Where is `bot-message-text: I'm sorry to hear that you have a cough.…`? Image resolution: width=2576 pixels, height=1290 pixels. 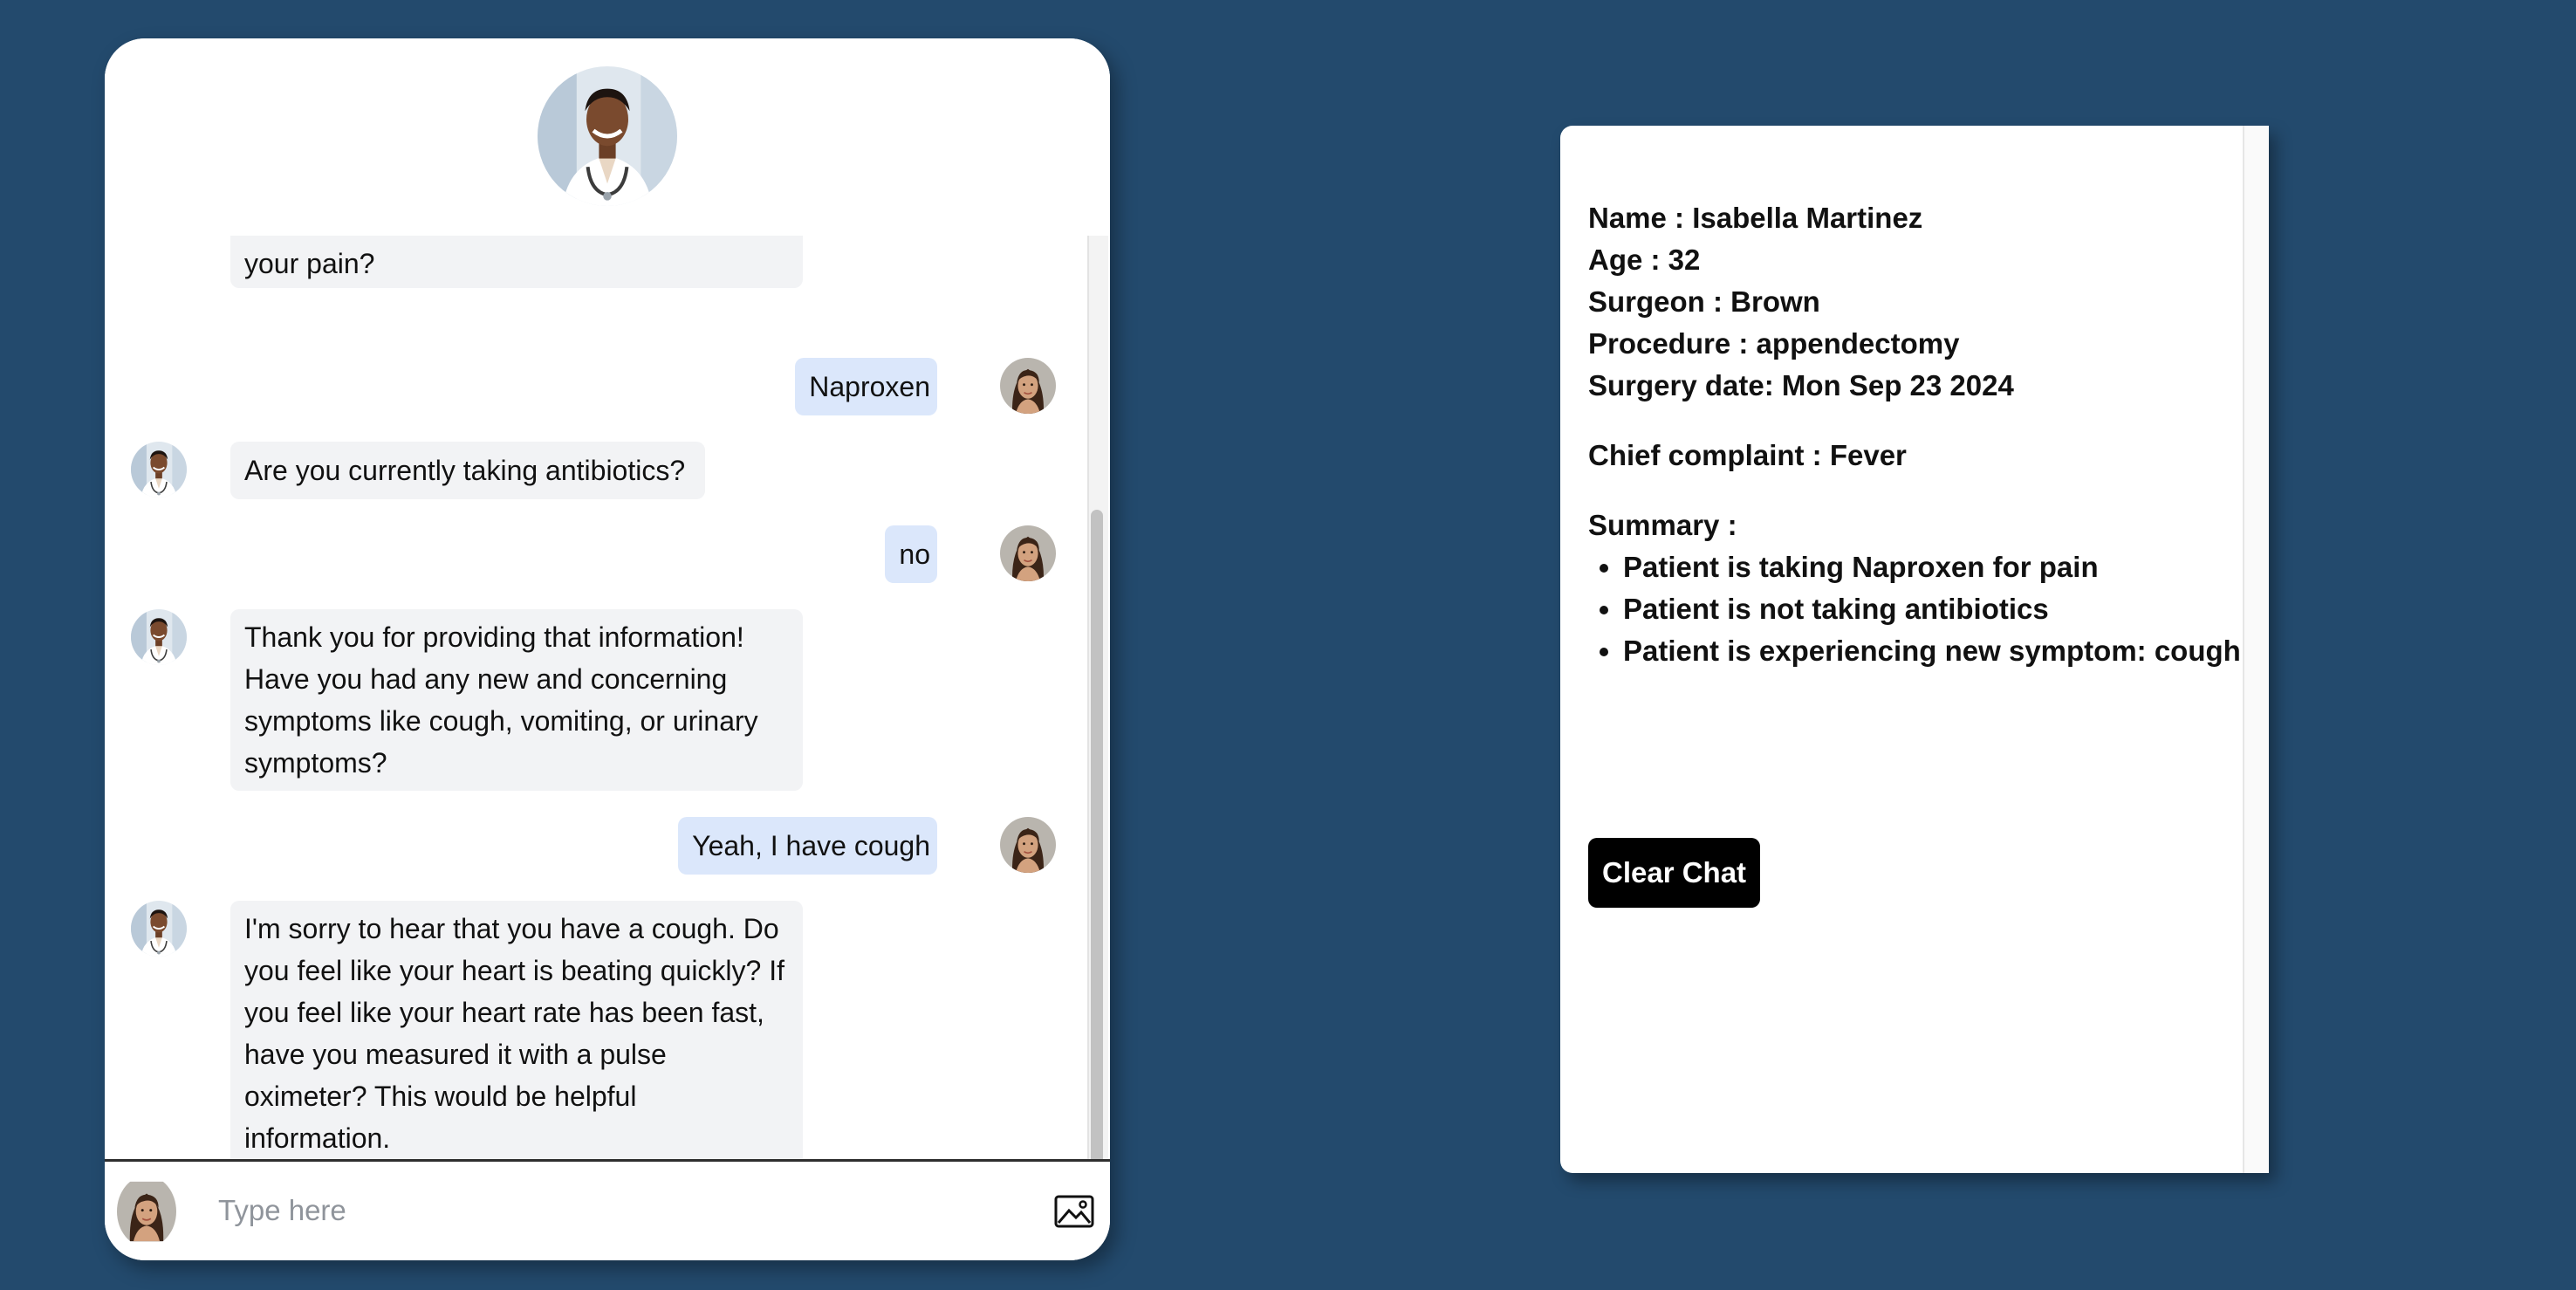 bot-message-text: I'm sorry to hear that you have a cough.… is located at coordinates (514, 1034).